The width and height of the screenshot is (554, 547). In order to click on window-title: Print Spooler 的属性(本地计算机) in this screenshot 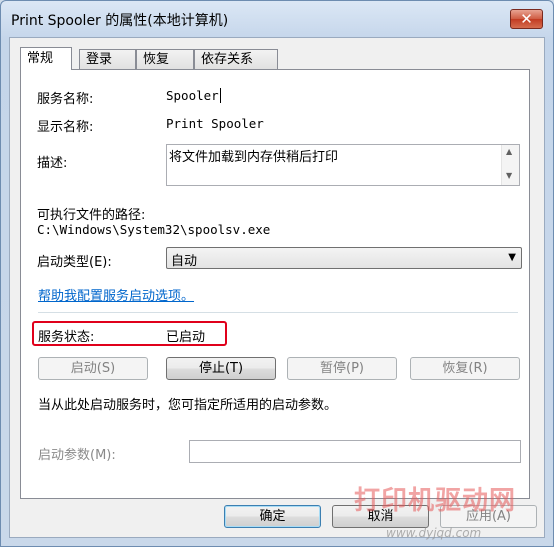, I will do `click(120, 21)`.